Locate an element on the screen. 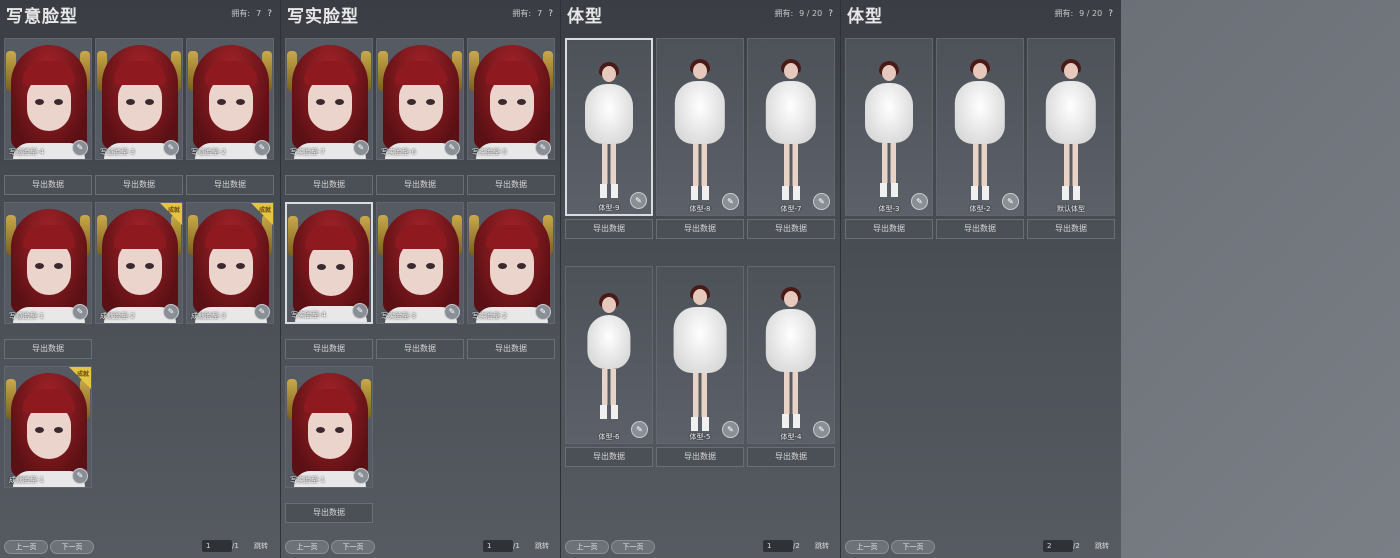 The height and width of the screenshot is (558, 1400). shape-card: 体型-4 ✎ is located at coordinates (791, 355).